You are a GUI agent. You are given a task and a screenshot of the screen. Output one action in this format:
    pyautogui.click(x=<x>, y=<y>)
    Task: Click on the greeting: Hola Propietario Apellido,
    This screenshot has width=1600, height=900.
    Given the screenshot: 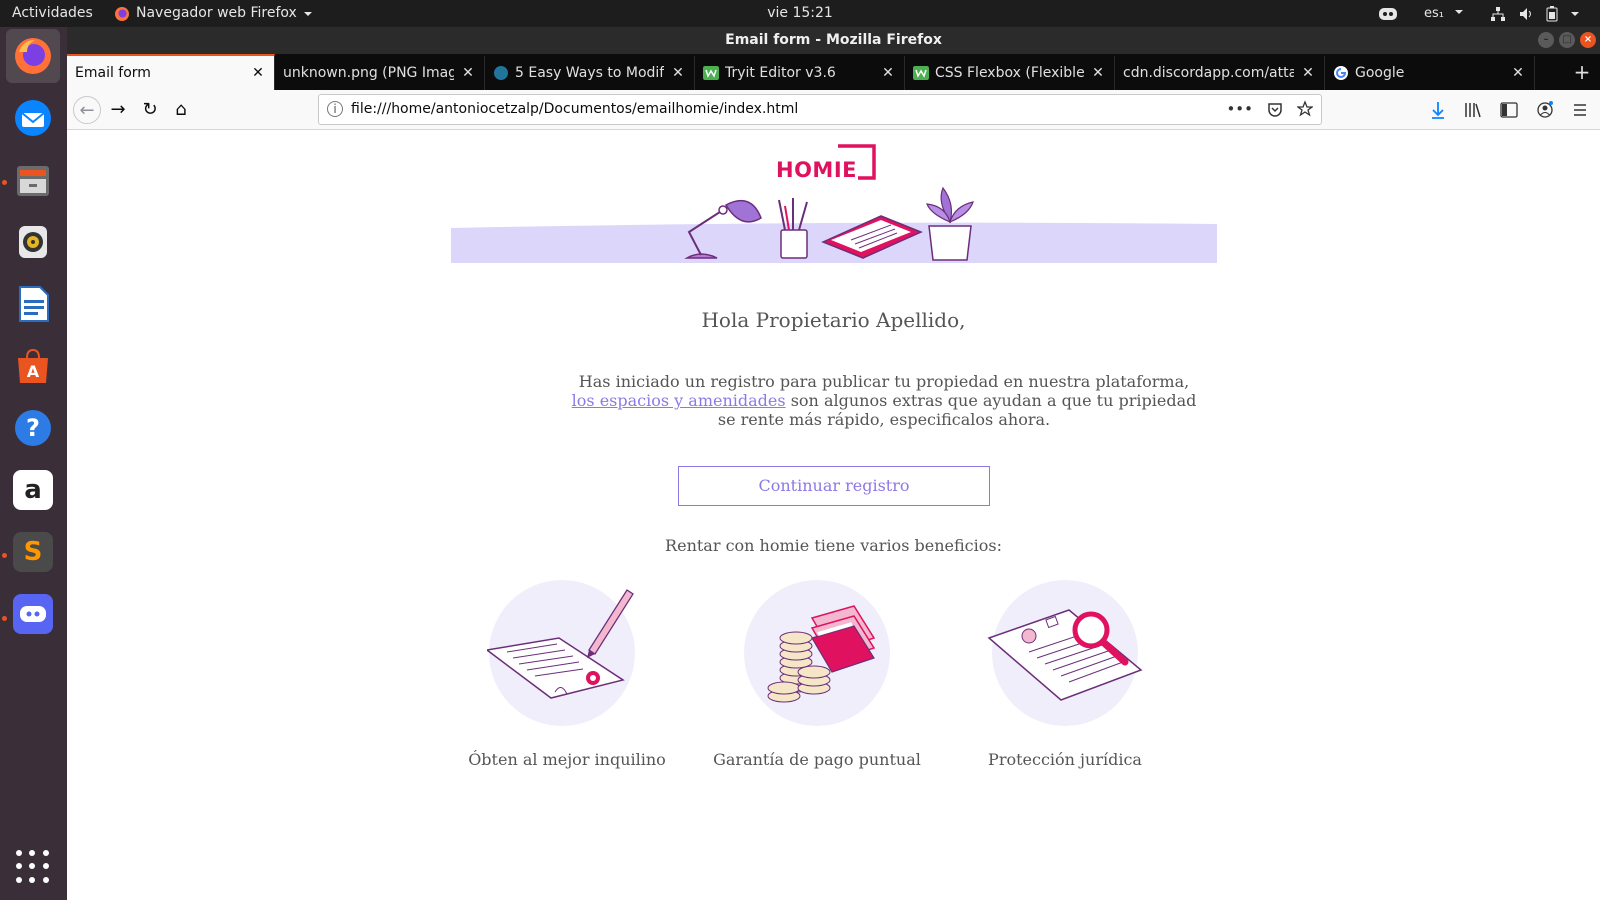 What is the action you would take?
    pyautogui.click(x=833, y=320)
    